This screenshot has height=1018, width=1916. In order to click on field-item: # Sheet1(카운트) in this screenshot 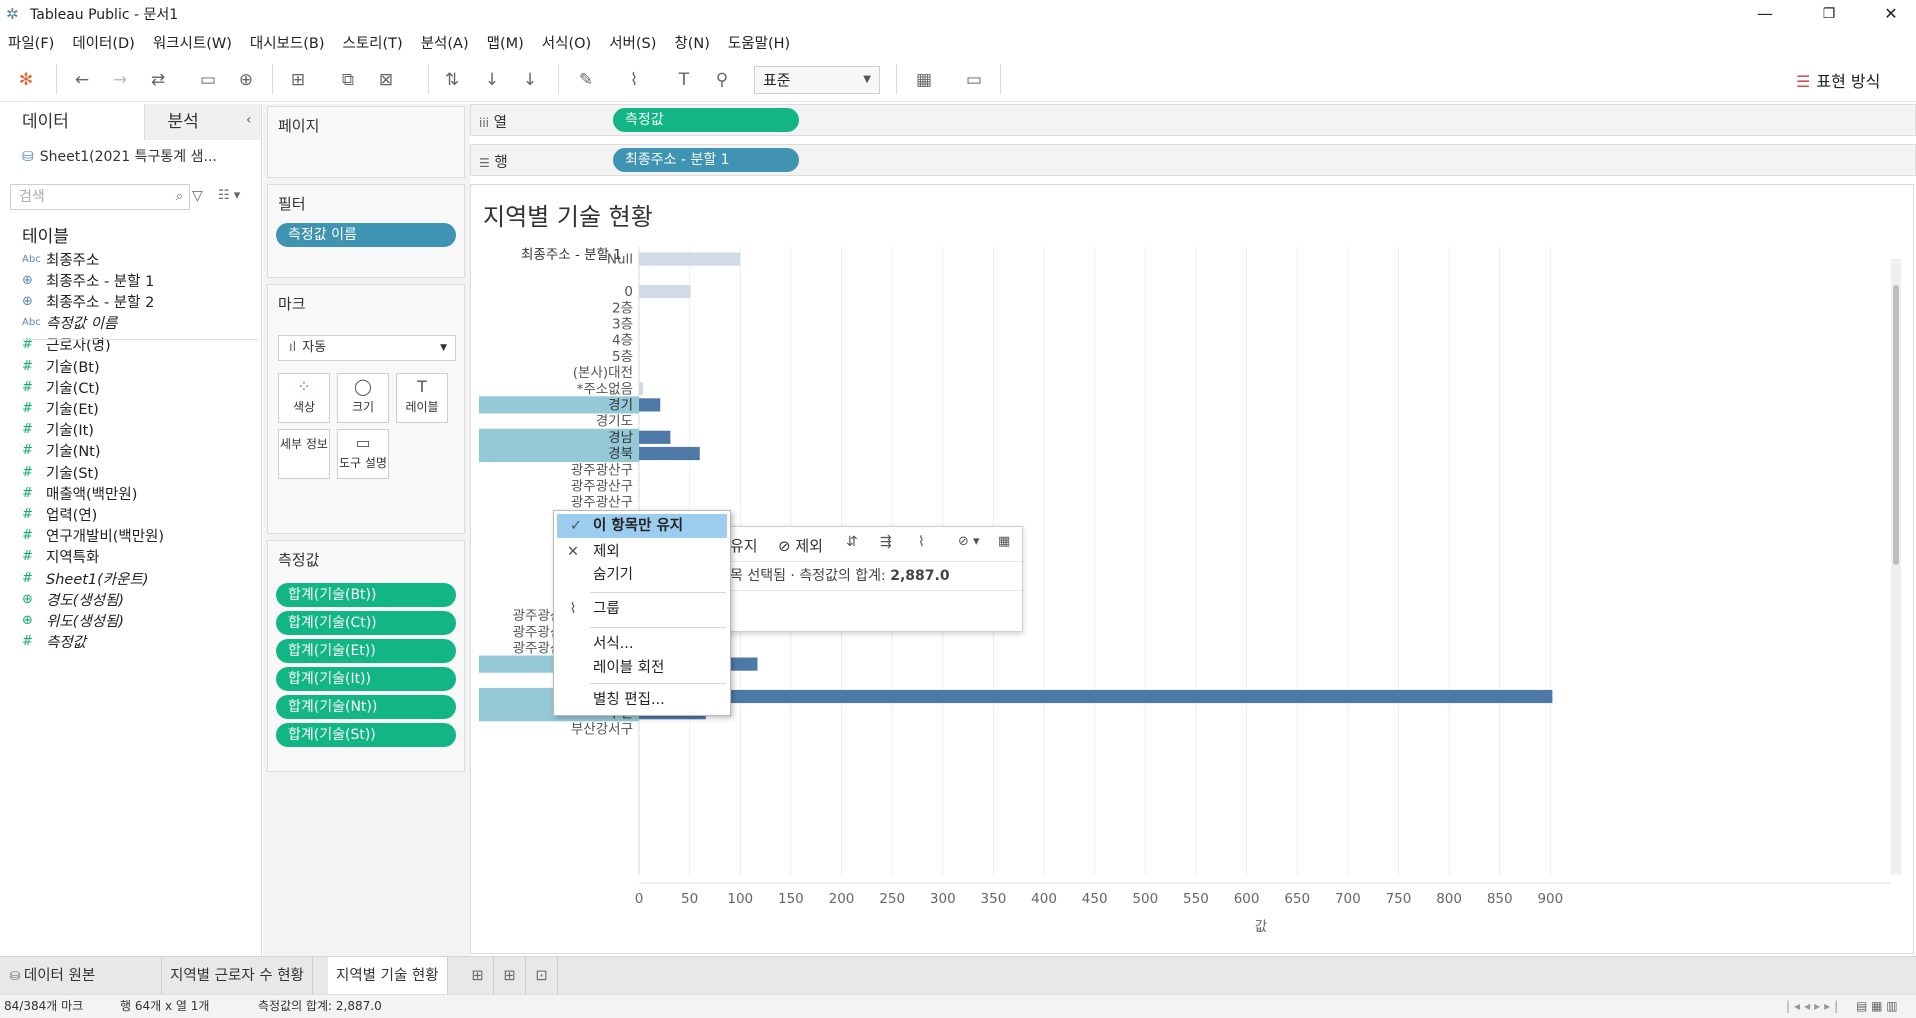, I will do `click(85, 578)`.